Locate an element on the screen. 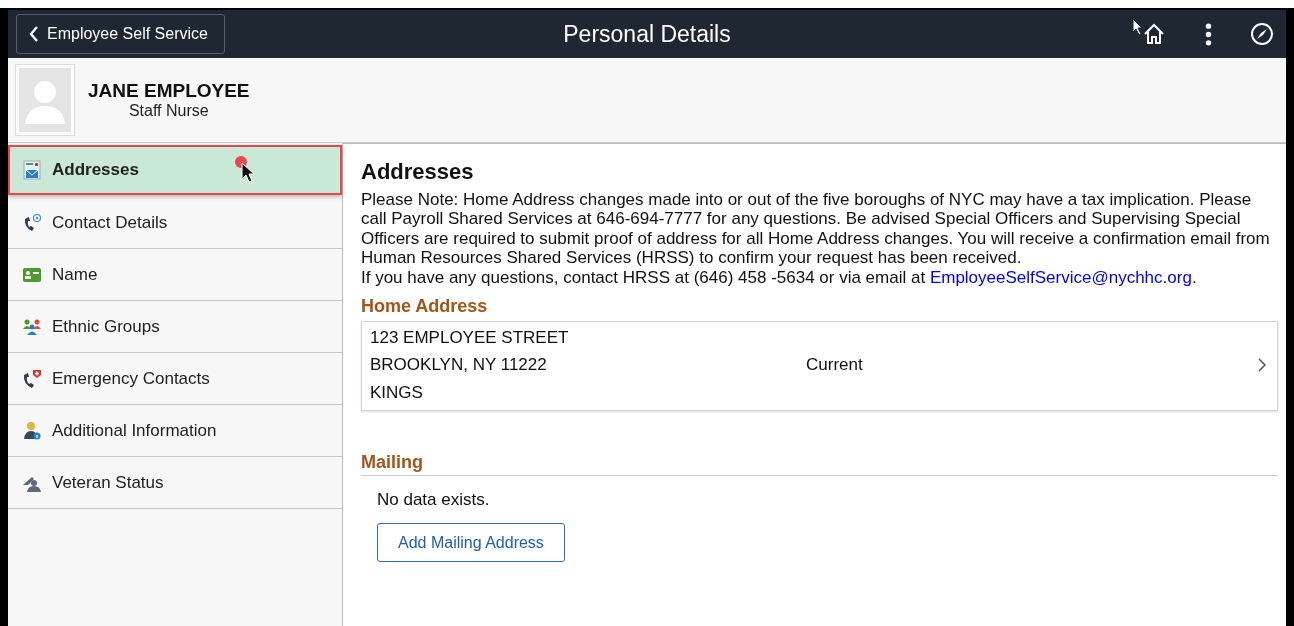 This screenshot has width=1294, height=626. section-heading: Addresses is located at coordinates (418, 172).